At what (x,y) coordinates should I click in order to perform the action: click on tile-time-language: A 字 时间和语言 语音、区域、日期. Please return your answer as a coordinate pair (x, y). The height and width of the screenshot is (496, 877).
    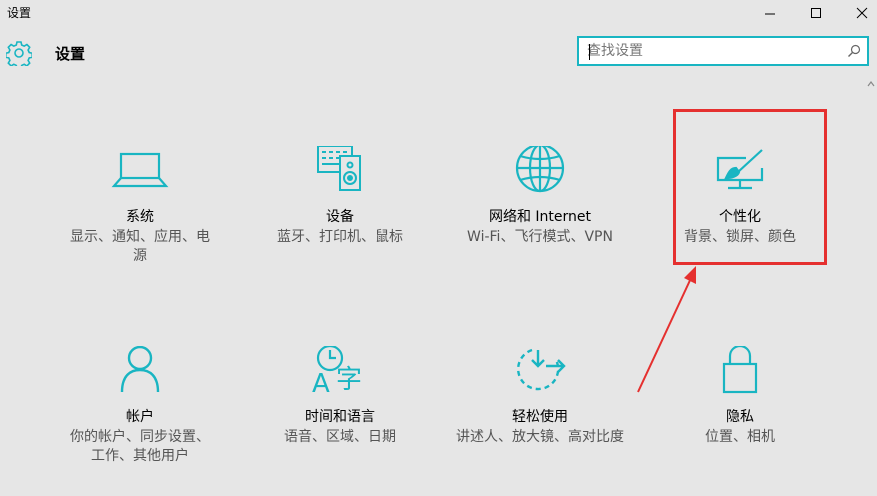
    Looking at the image, I should click on (340, 421).